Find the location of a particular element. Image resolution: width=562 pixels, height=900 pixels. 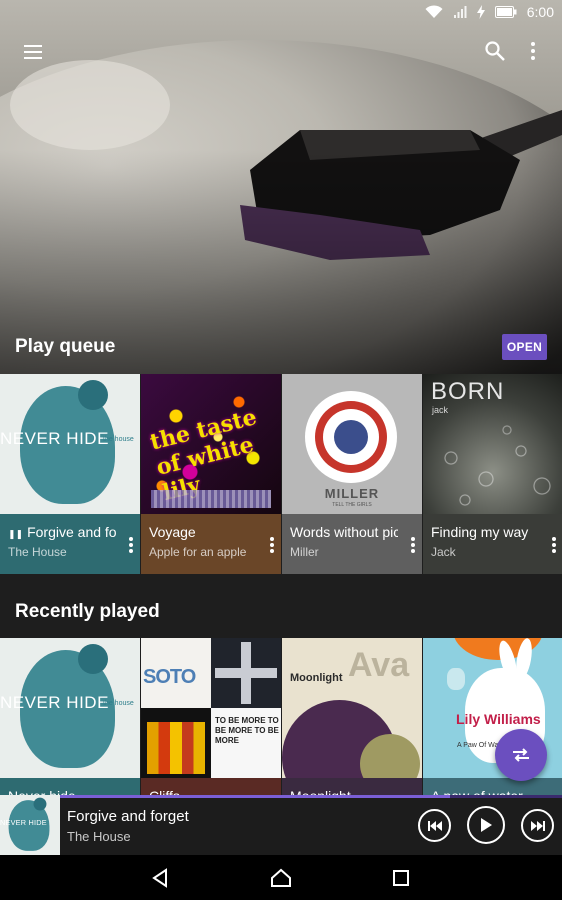

small-rabbit-shape is located at coordinates (456, 679).